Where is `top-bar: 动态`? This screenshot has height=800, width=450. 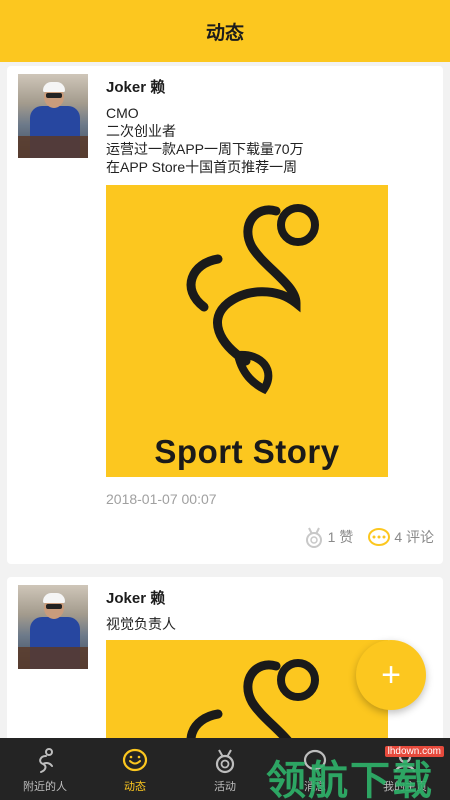
top-bar: 动态 is located at coordinates (225, 31).